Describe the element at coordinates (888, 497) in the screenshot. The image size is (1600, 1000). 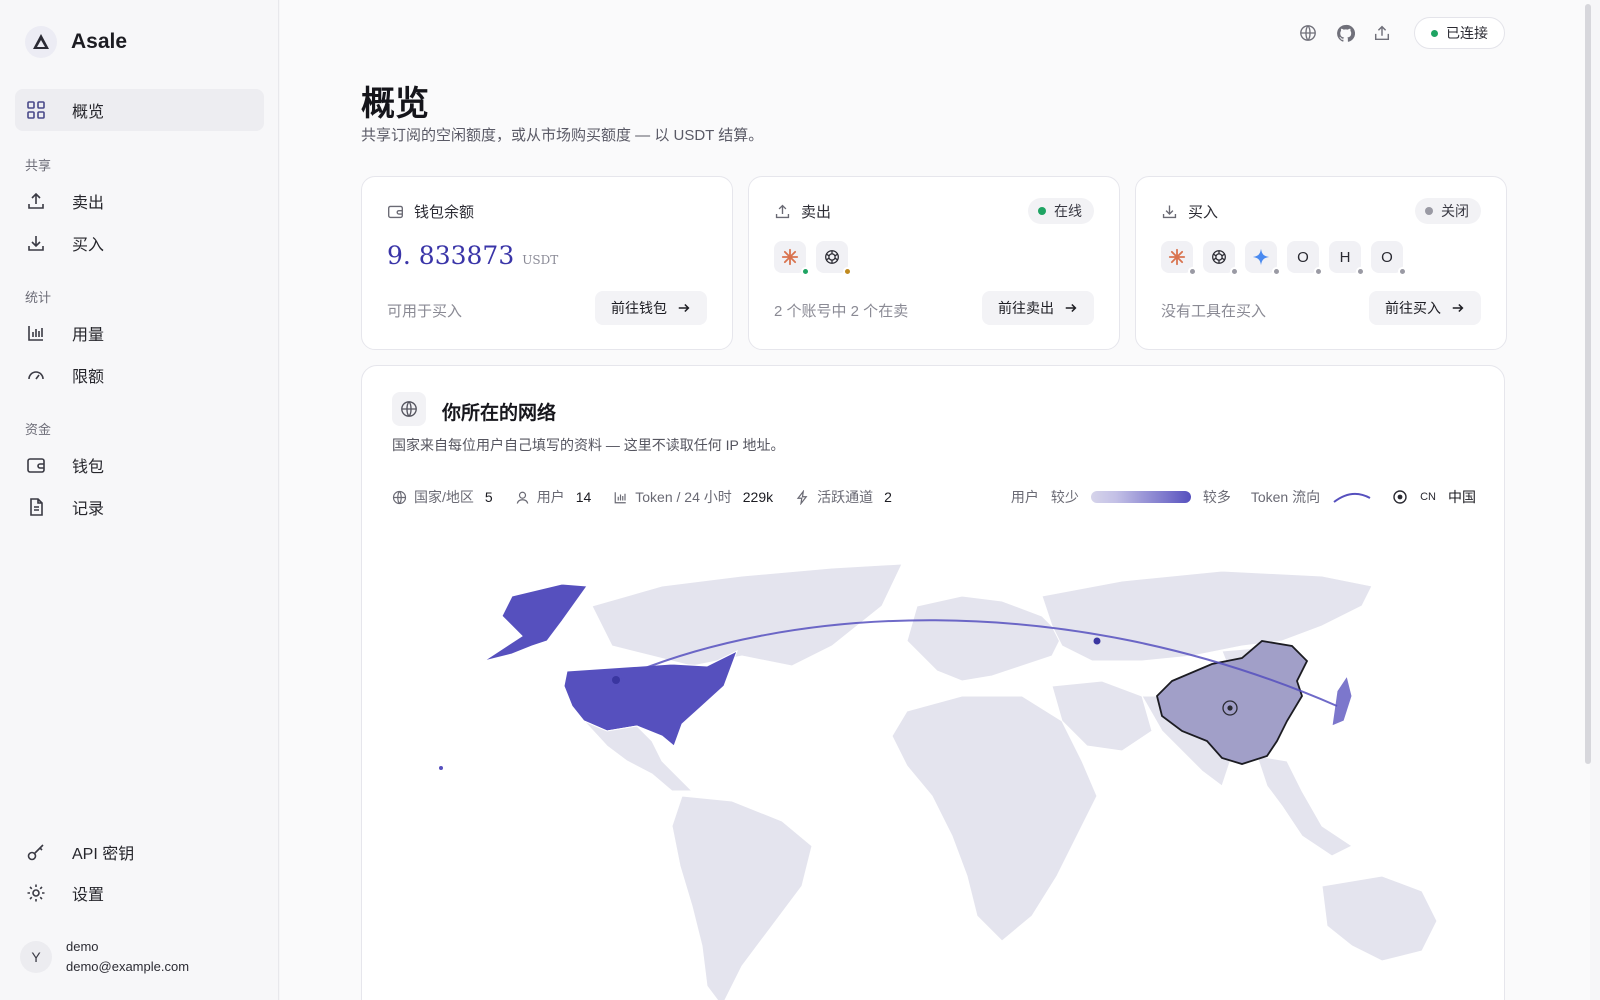
I see `stat-value: 2` at that location.